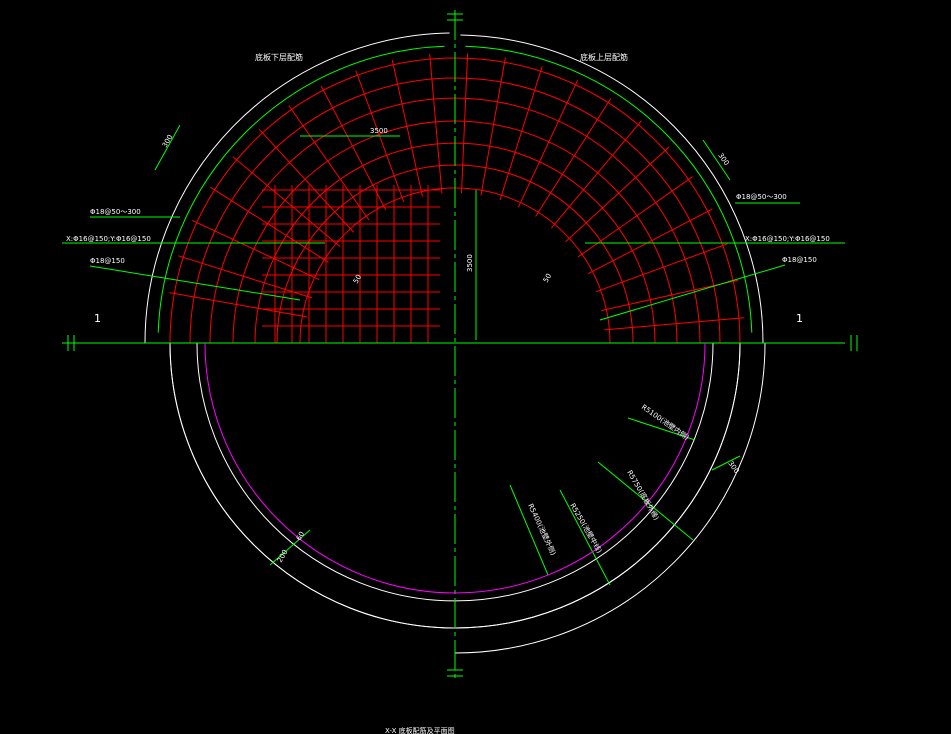 The height and width of the screenshot is (734, 951). What do you see at coordinates (547, 278) in the screenshot?
I see `dim-50-right: 50` at bounding box center [547, 278].